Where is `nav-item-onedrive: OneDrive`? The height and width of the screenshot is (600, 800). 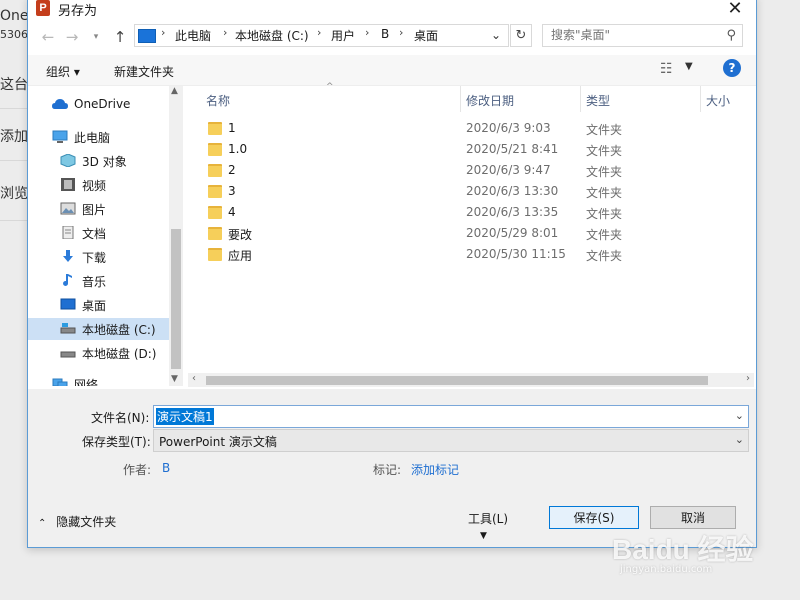 nav-item-onedrive: OneDrive is located at coordinates (105, 105).